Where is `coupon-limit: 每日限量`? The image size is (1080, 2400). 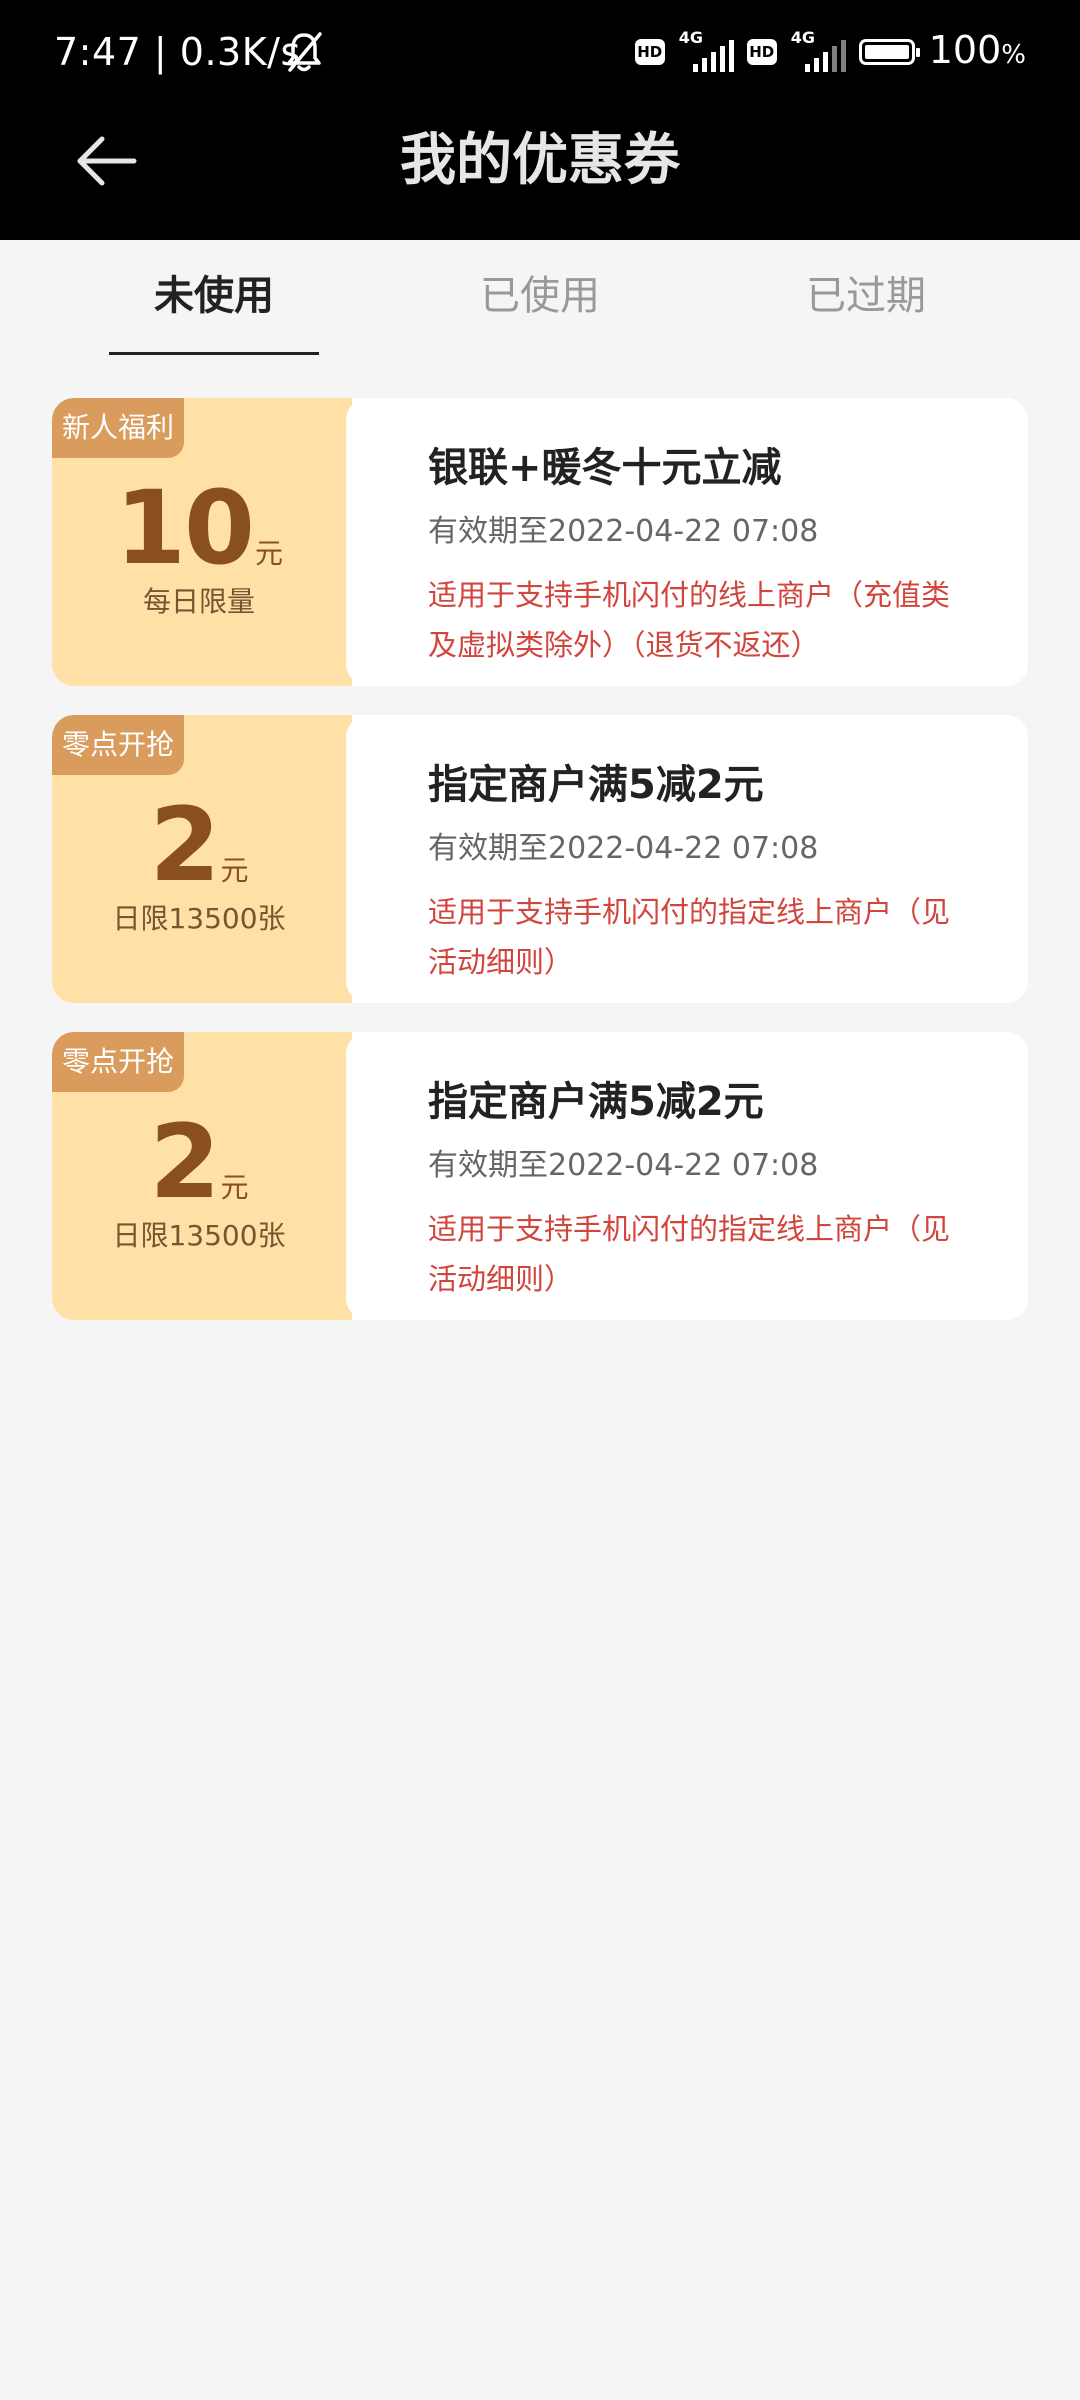 coupon-limit: 每日限量 is located at coordinates (198, 601).